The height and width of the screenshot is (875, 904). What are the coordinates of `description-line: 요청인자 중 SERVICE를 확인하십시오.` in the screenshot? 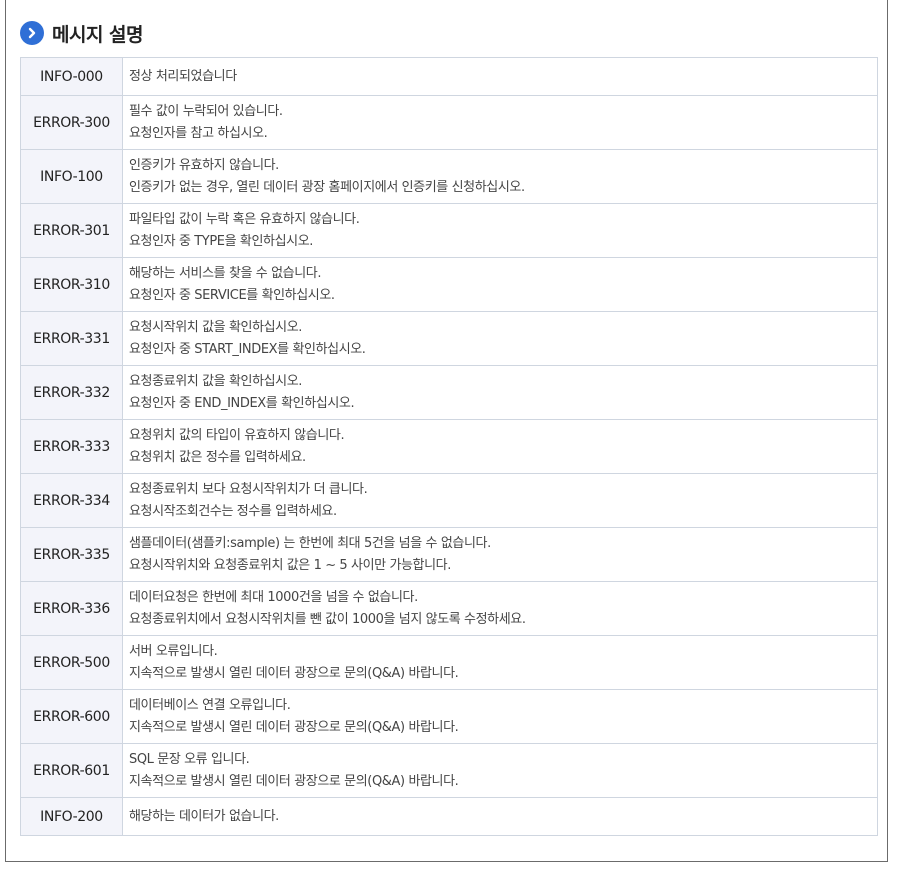 It's located at (232, 295).